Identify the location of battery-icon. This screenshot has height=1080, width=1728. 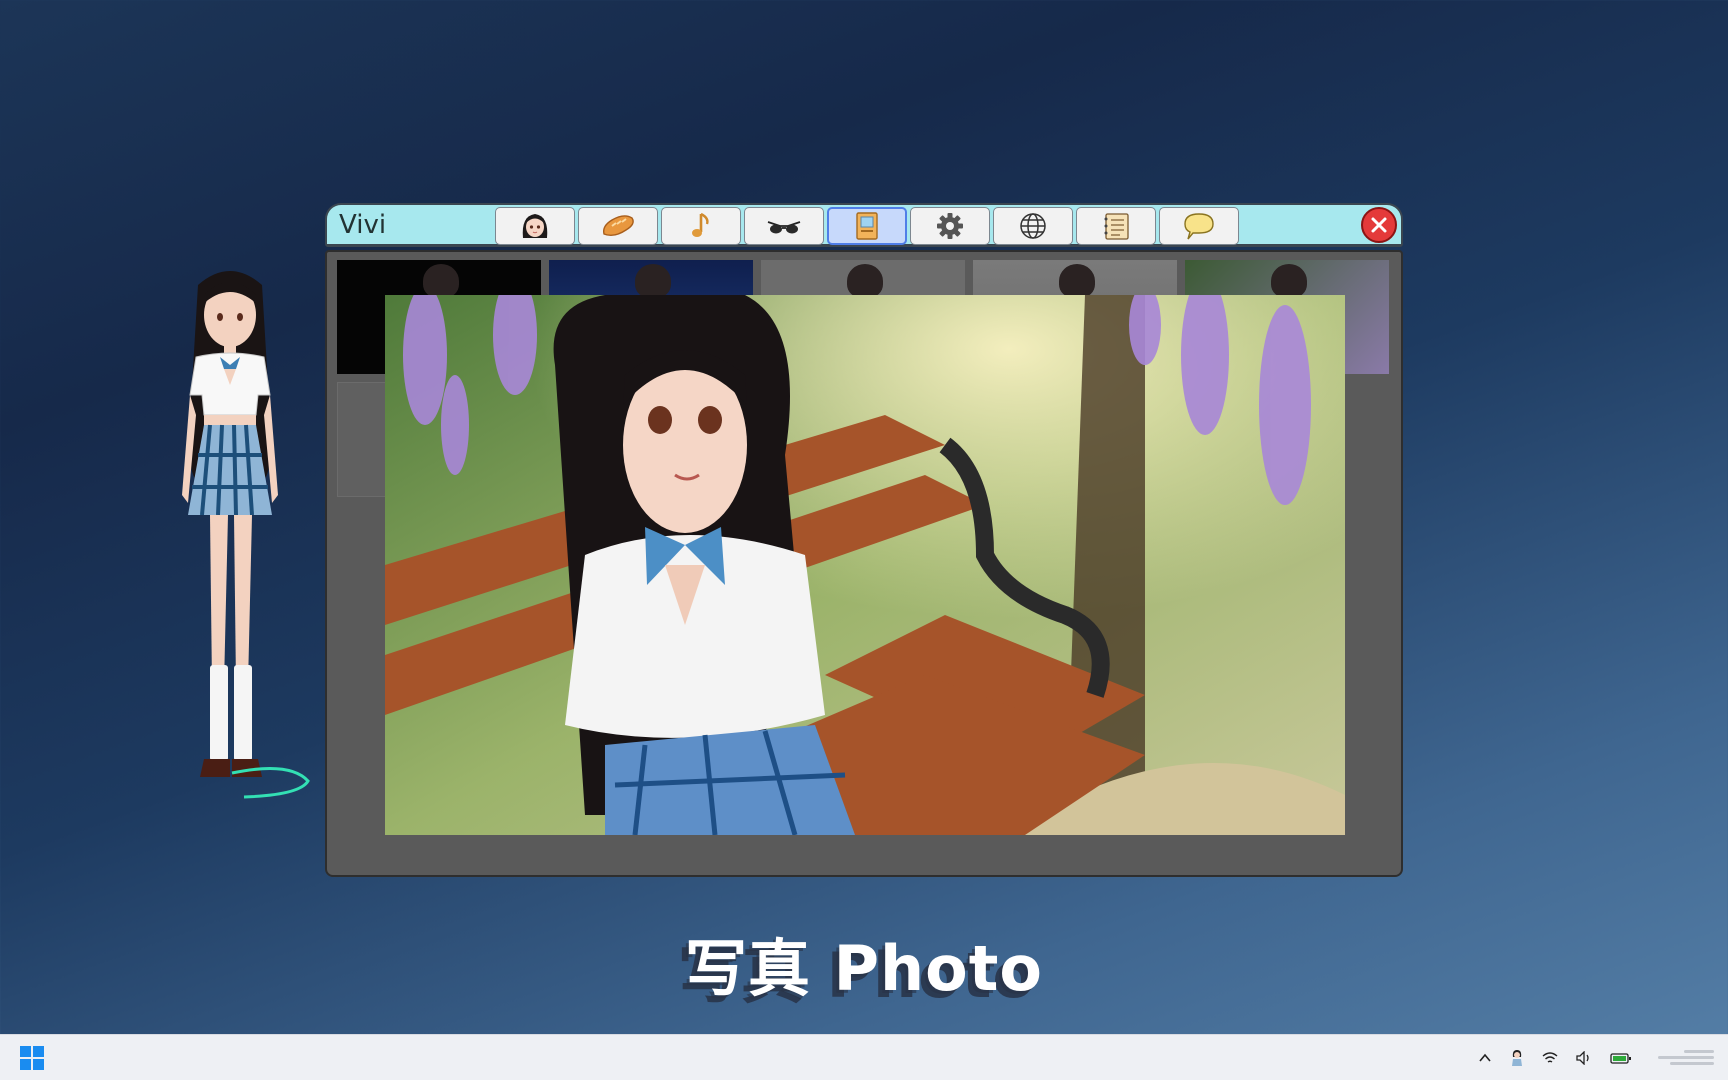
(1620, 1058).